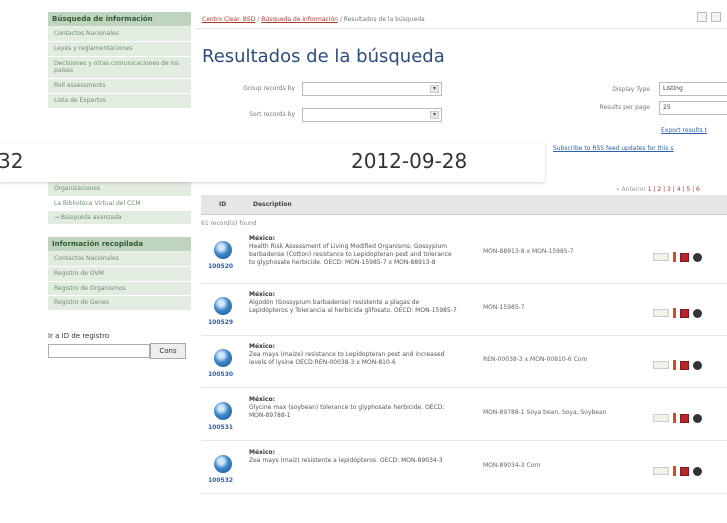 The image size is (727, 523). What do you see at coordinates (119, 289) in the screenshot?
I see `sidebar-item-organism-registry: Registro de Organismos` at bounding box center [119, 289].